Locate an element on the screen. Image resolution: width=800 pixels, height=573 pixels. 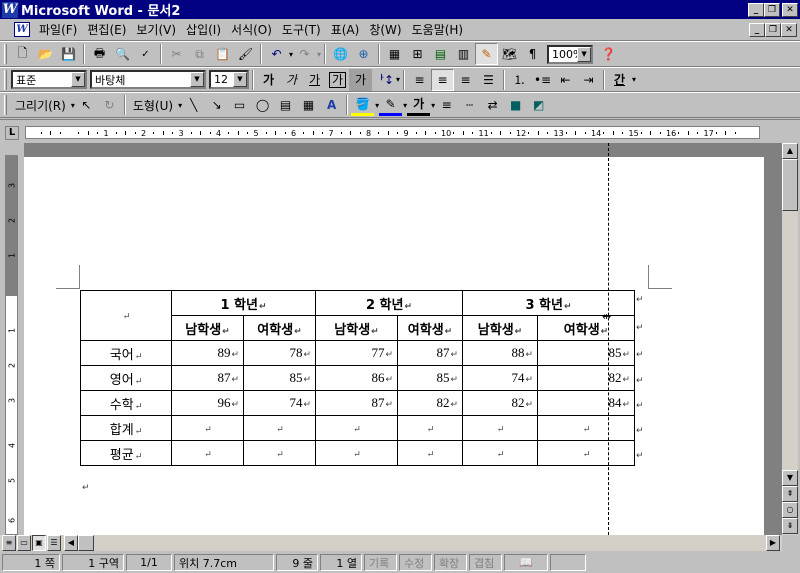
menu-edit: 편집(E) is located at coordinates (106, 29).